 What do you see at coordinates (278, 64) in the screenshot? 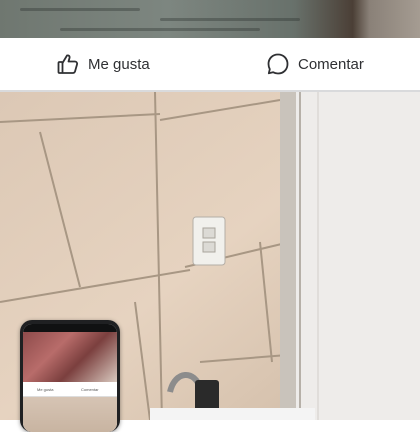
I see `speech-bubble-icon` at bounding box center [278, 64].